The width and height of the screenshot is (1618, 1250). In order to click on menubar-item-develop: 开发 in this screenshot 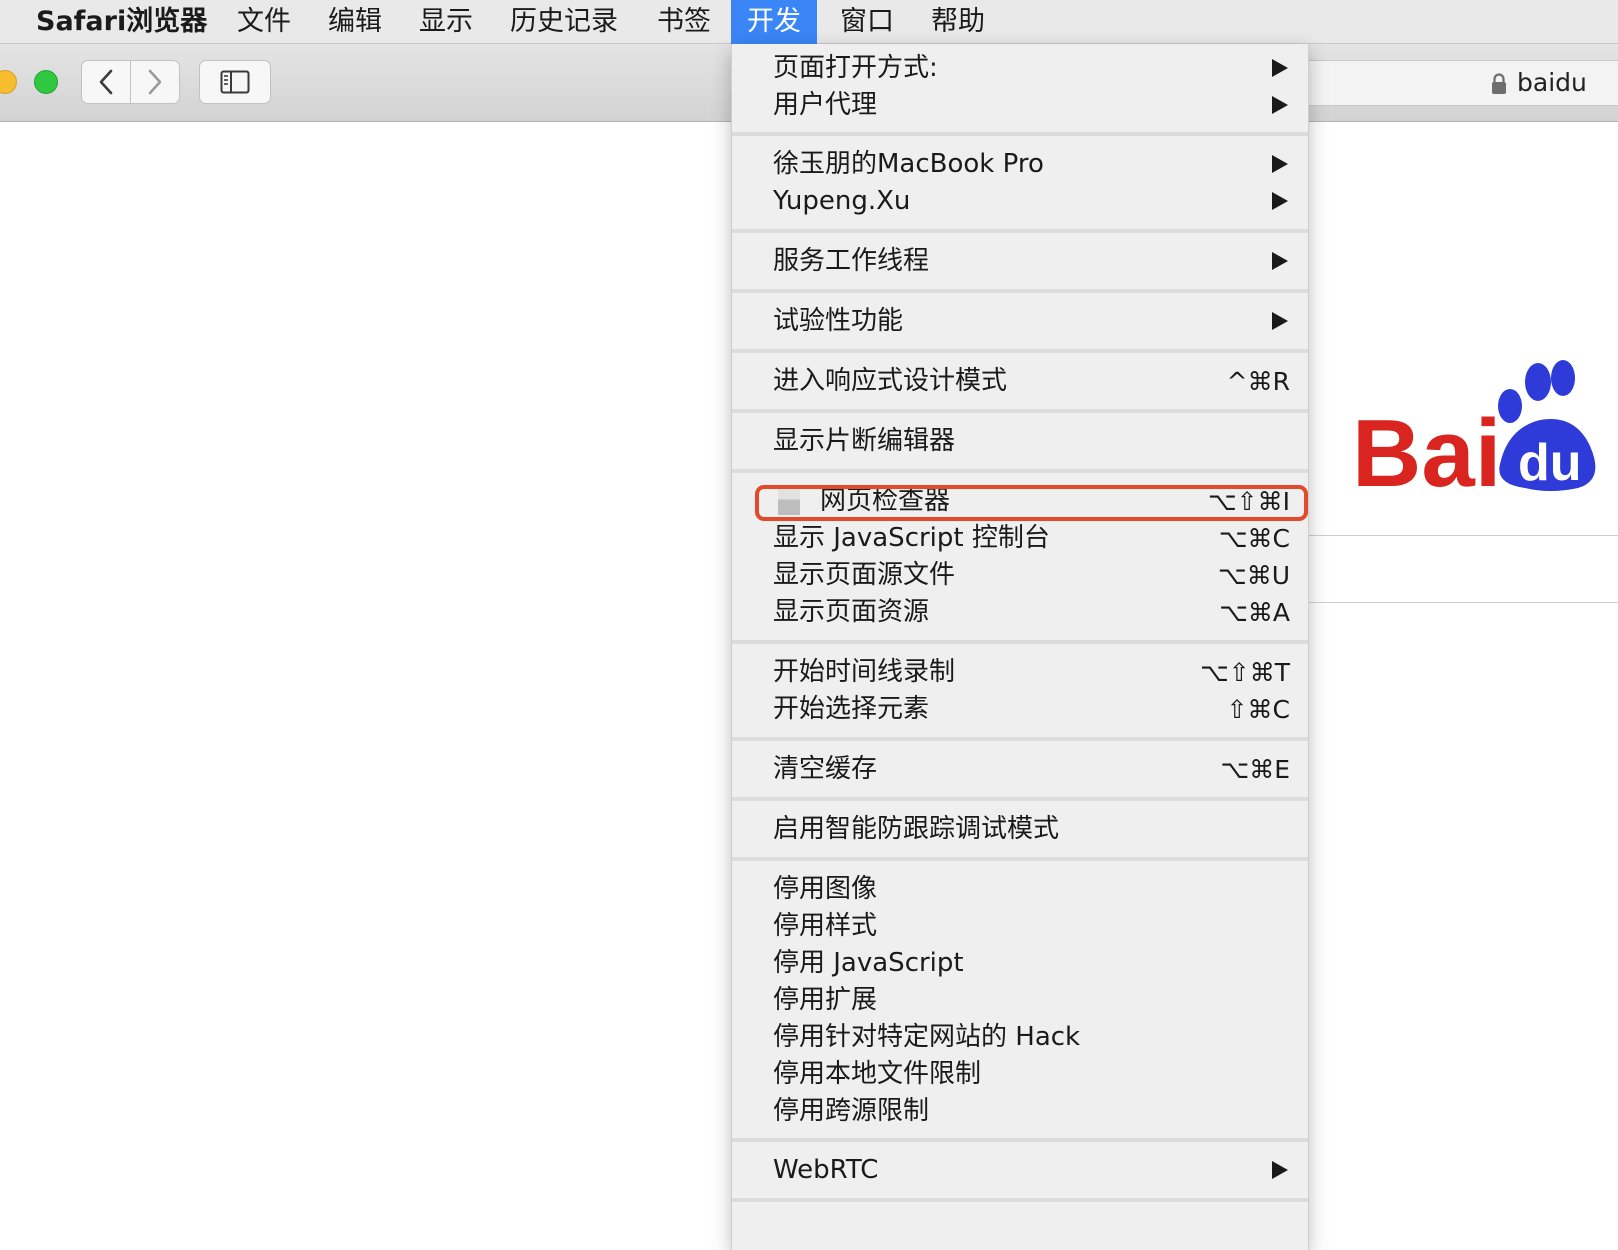, I will do `click(774, 22)`.